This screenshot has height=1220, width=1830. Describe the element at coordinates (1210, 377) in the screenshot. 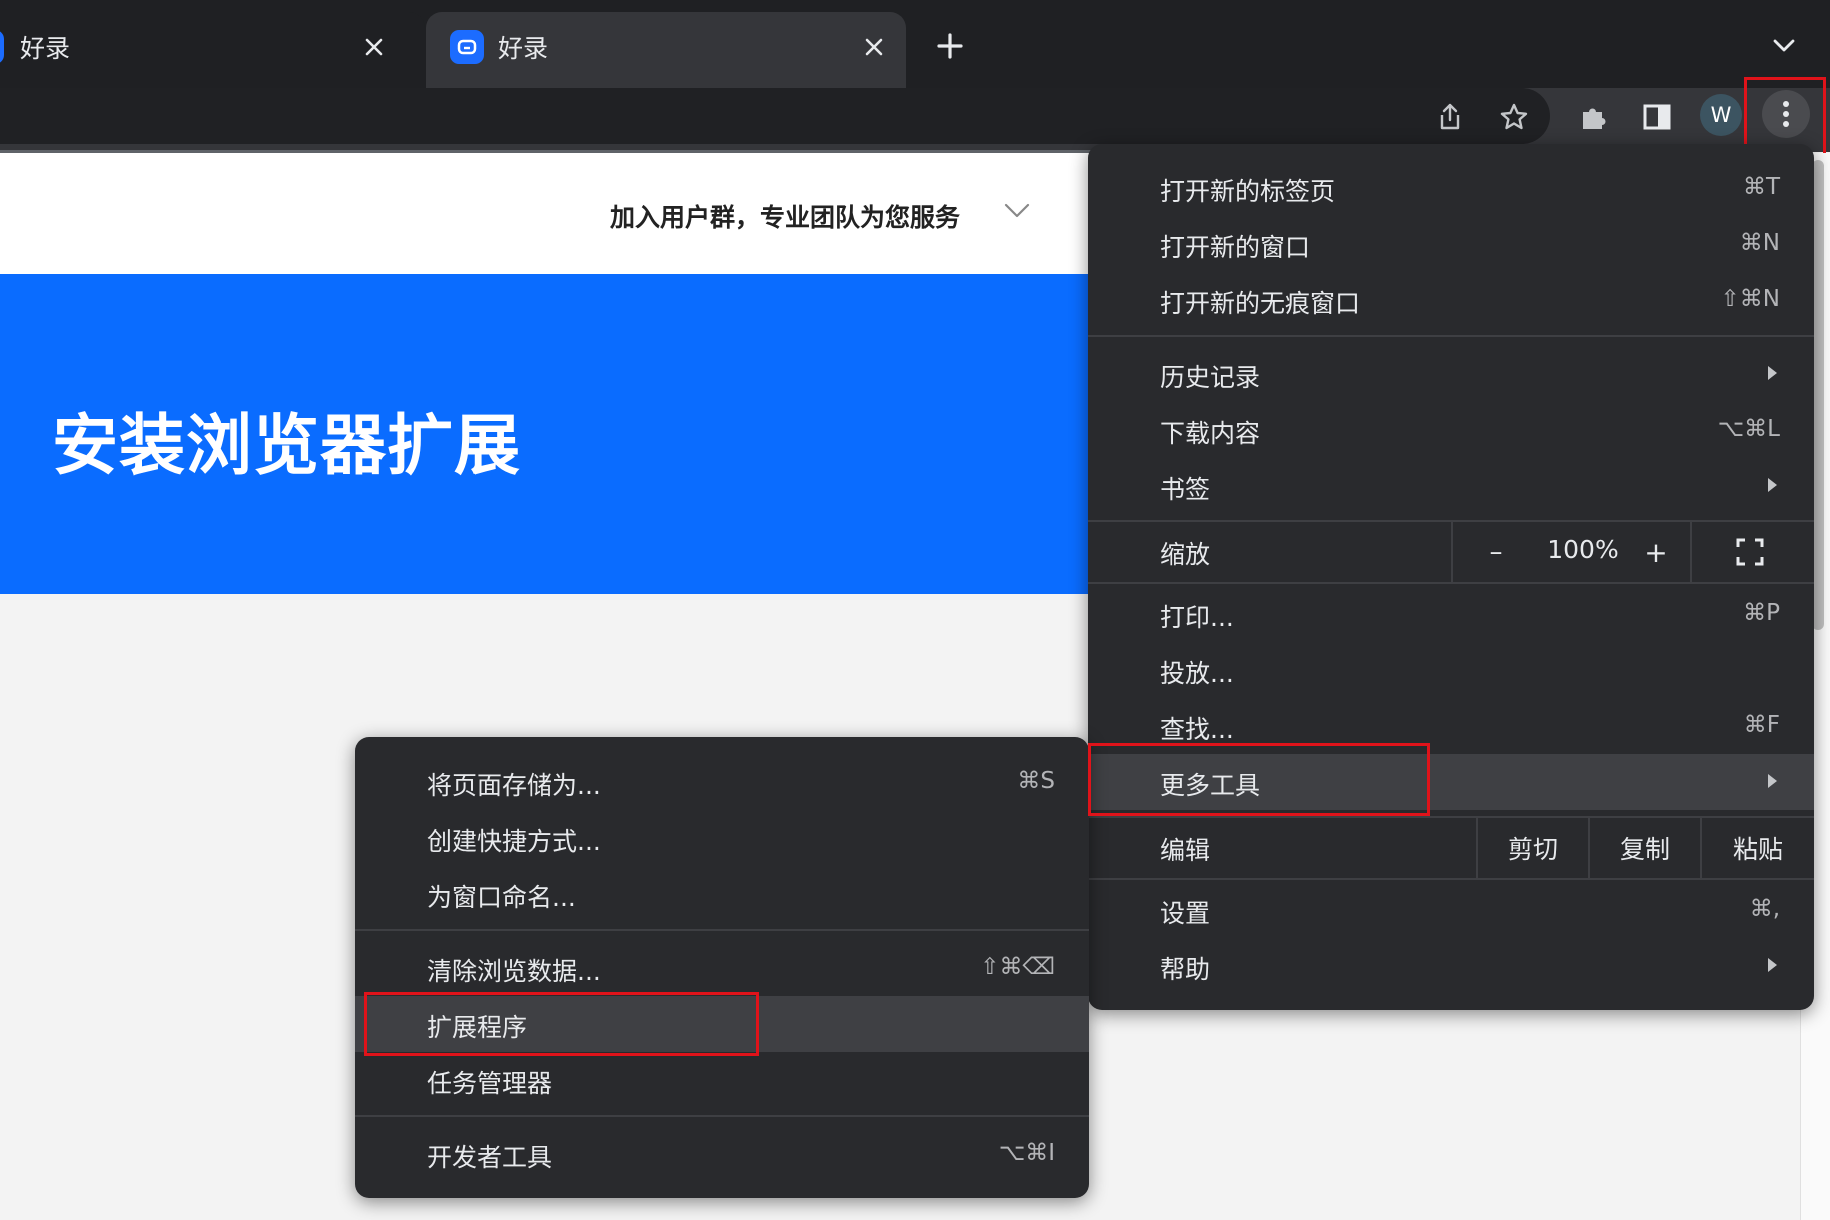

I see `menu-item-label: 历史记录` at that location.